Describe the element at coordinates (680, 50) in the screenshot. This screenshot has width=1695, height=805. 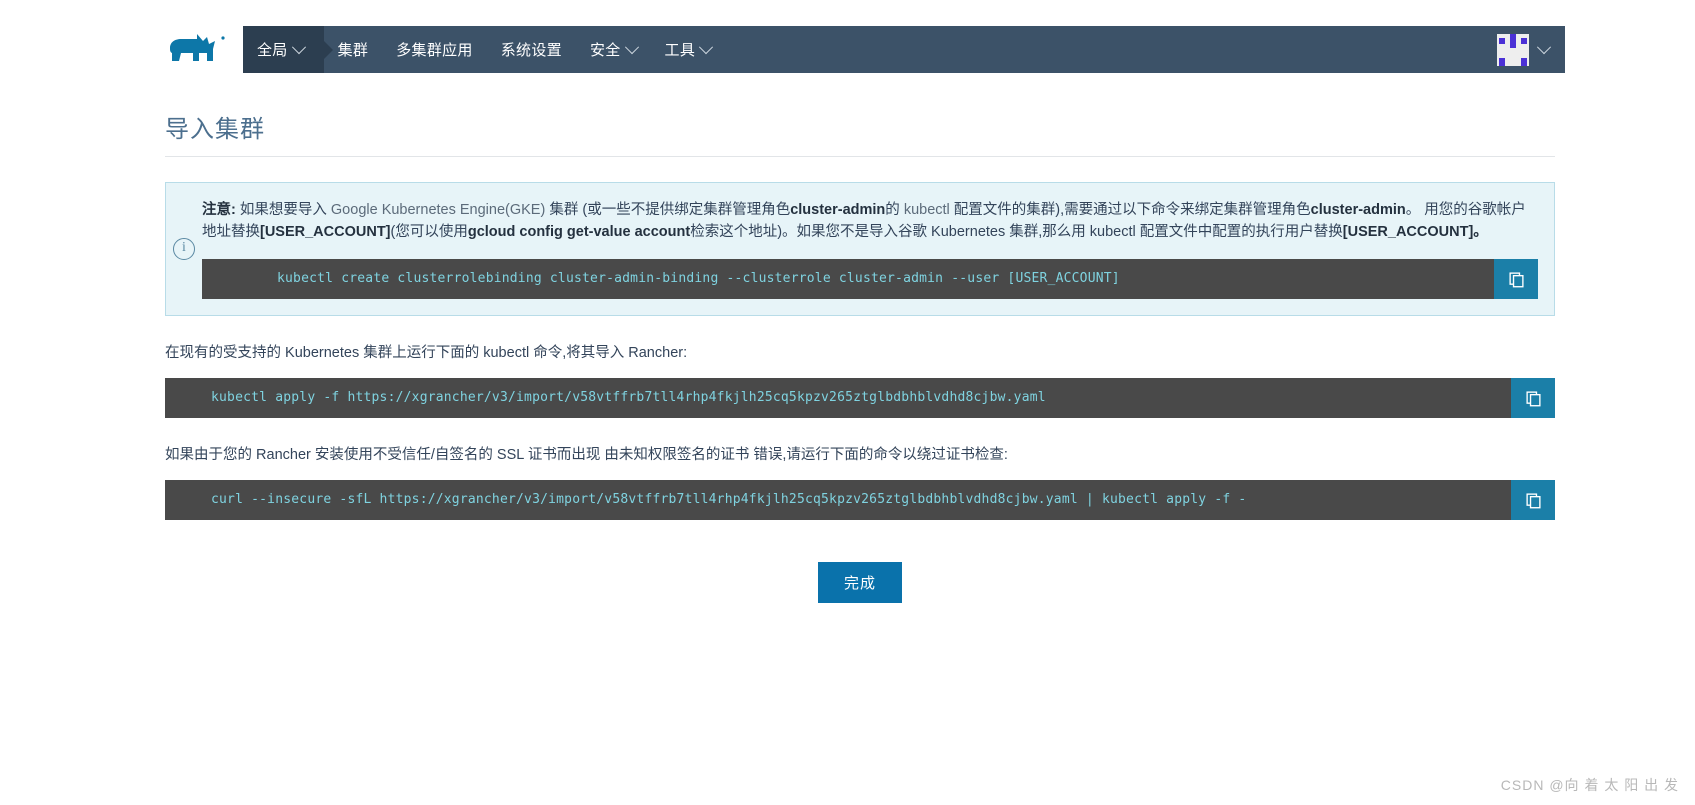
I see `nav-item-label: 工具` at that location.